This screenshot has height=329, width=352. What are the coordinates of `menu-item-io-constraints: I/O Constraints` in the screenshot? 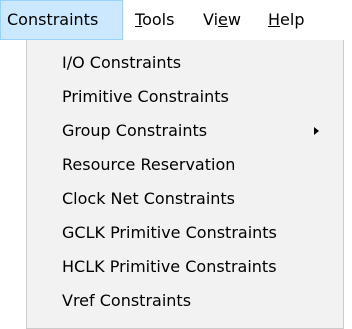 It's located at (185, 63).